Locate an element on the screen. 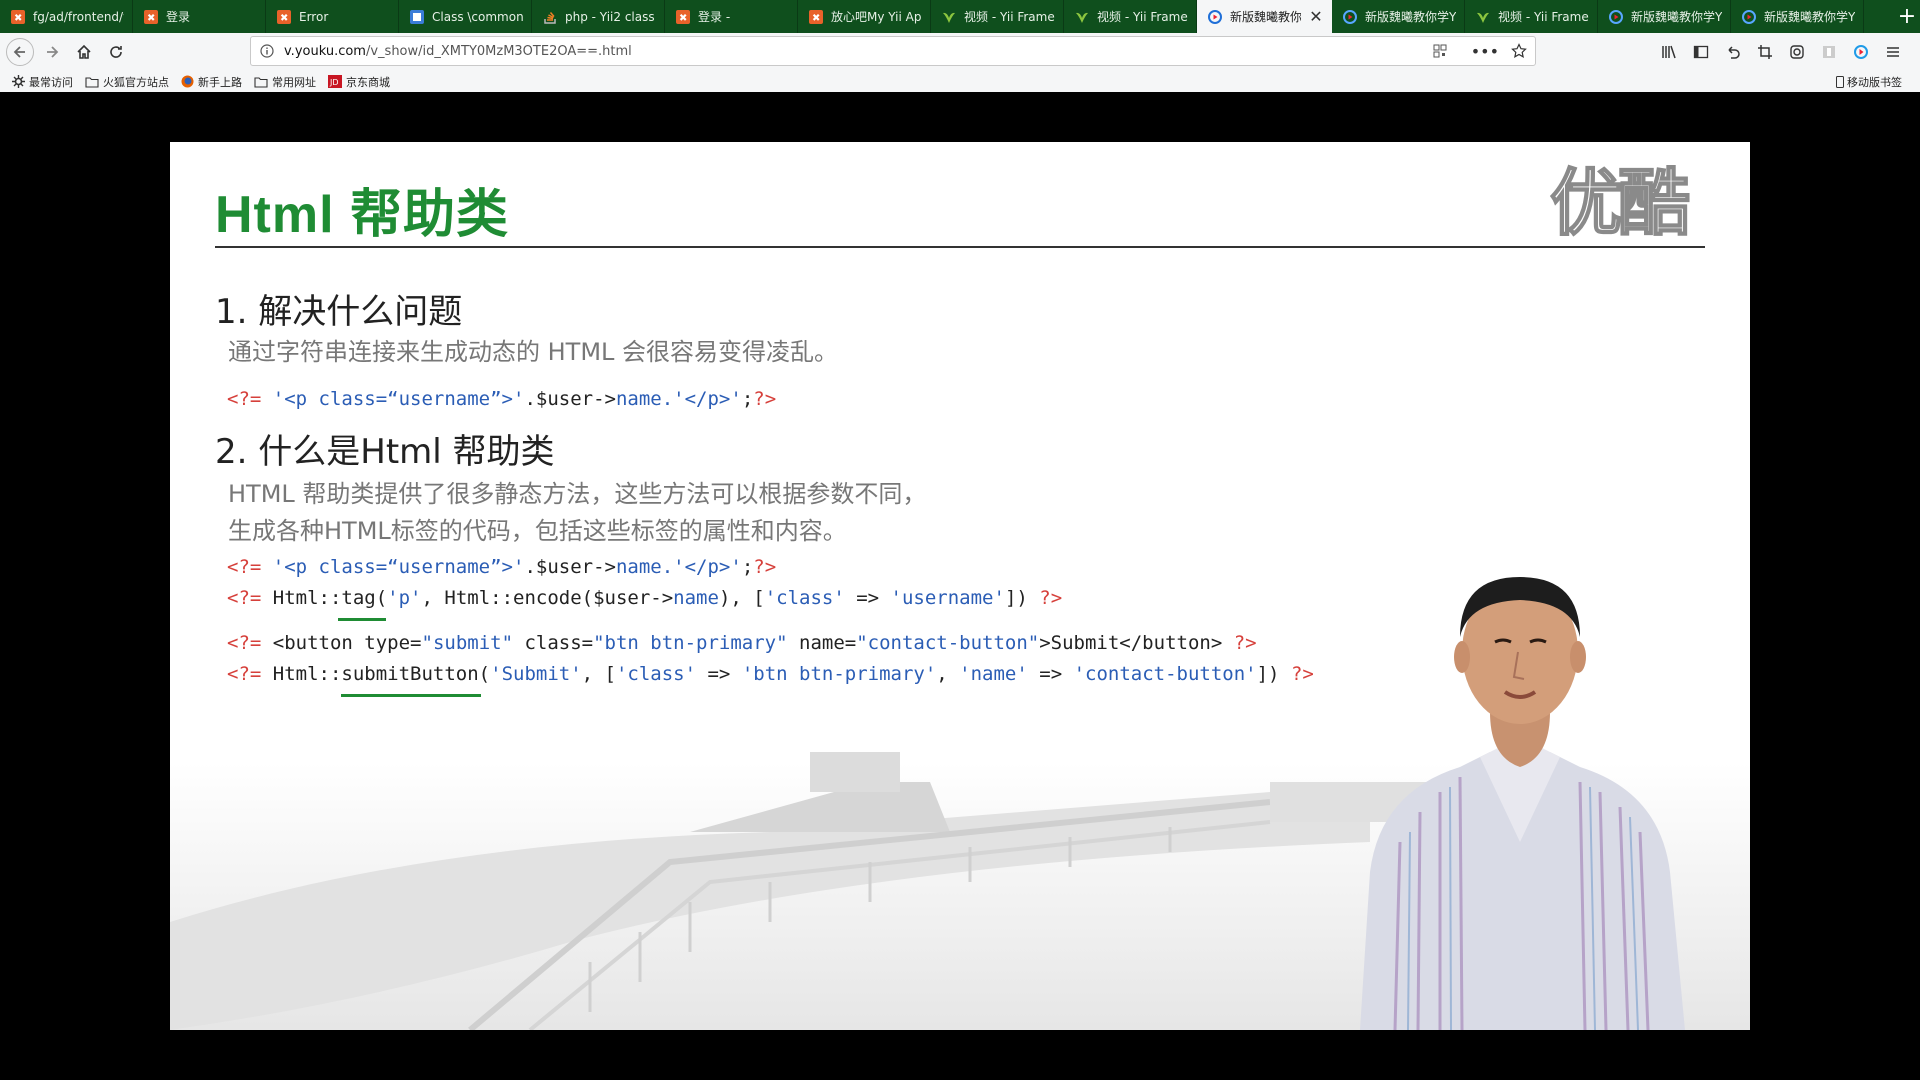  section-2-description-line-1: HTML 帮助类提供了很多静态方法，这些方法可以根据参数不同， is located at coordinates (577, 494).